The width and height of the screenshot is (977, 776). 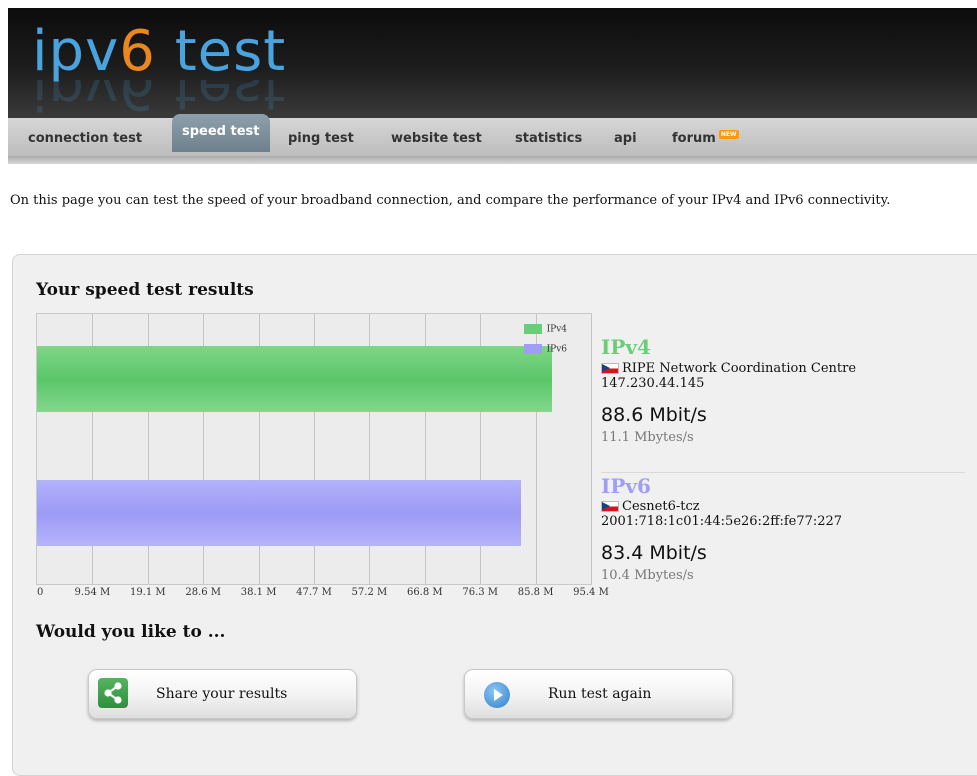 I want to click on logo-text-6: 6, so click(x=137, y=51).